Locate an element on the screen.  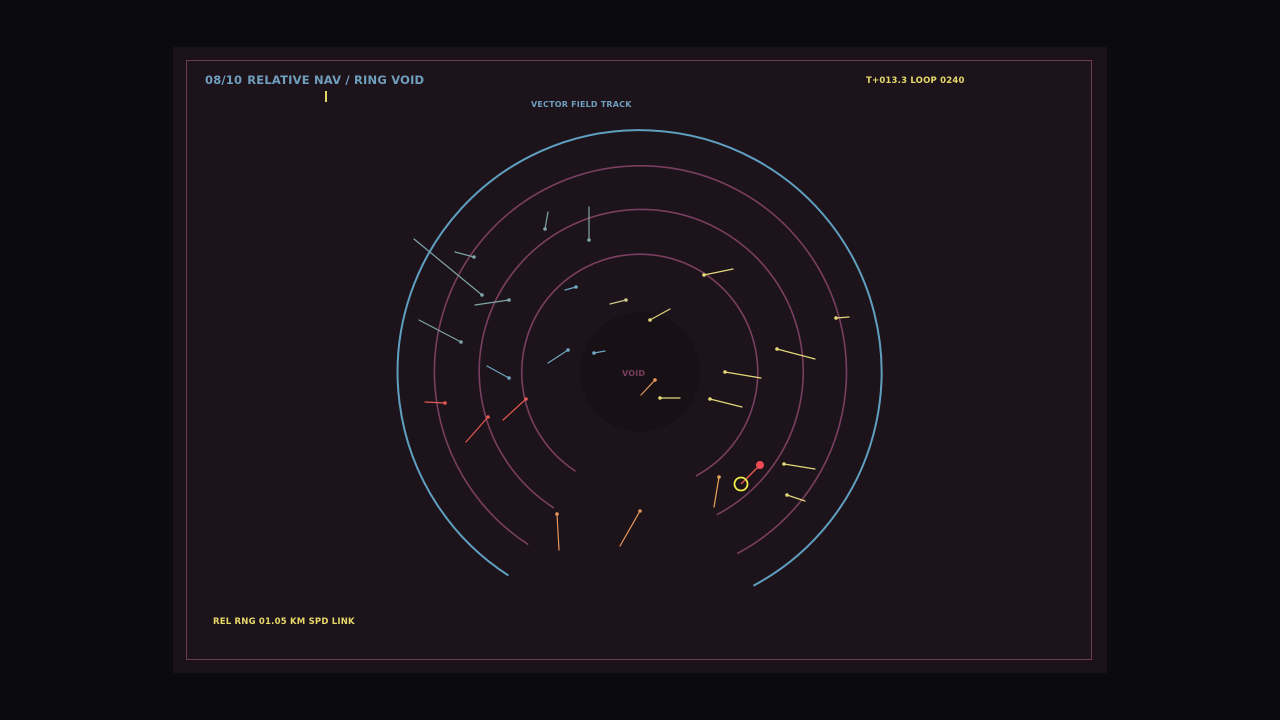
tracked-target is located at coordinates (749, 476).